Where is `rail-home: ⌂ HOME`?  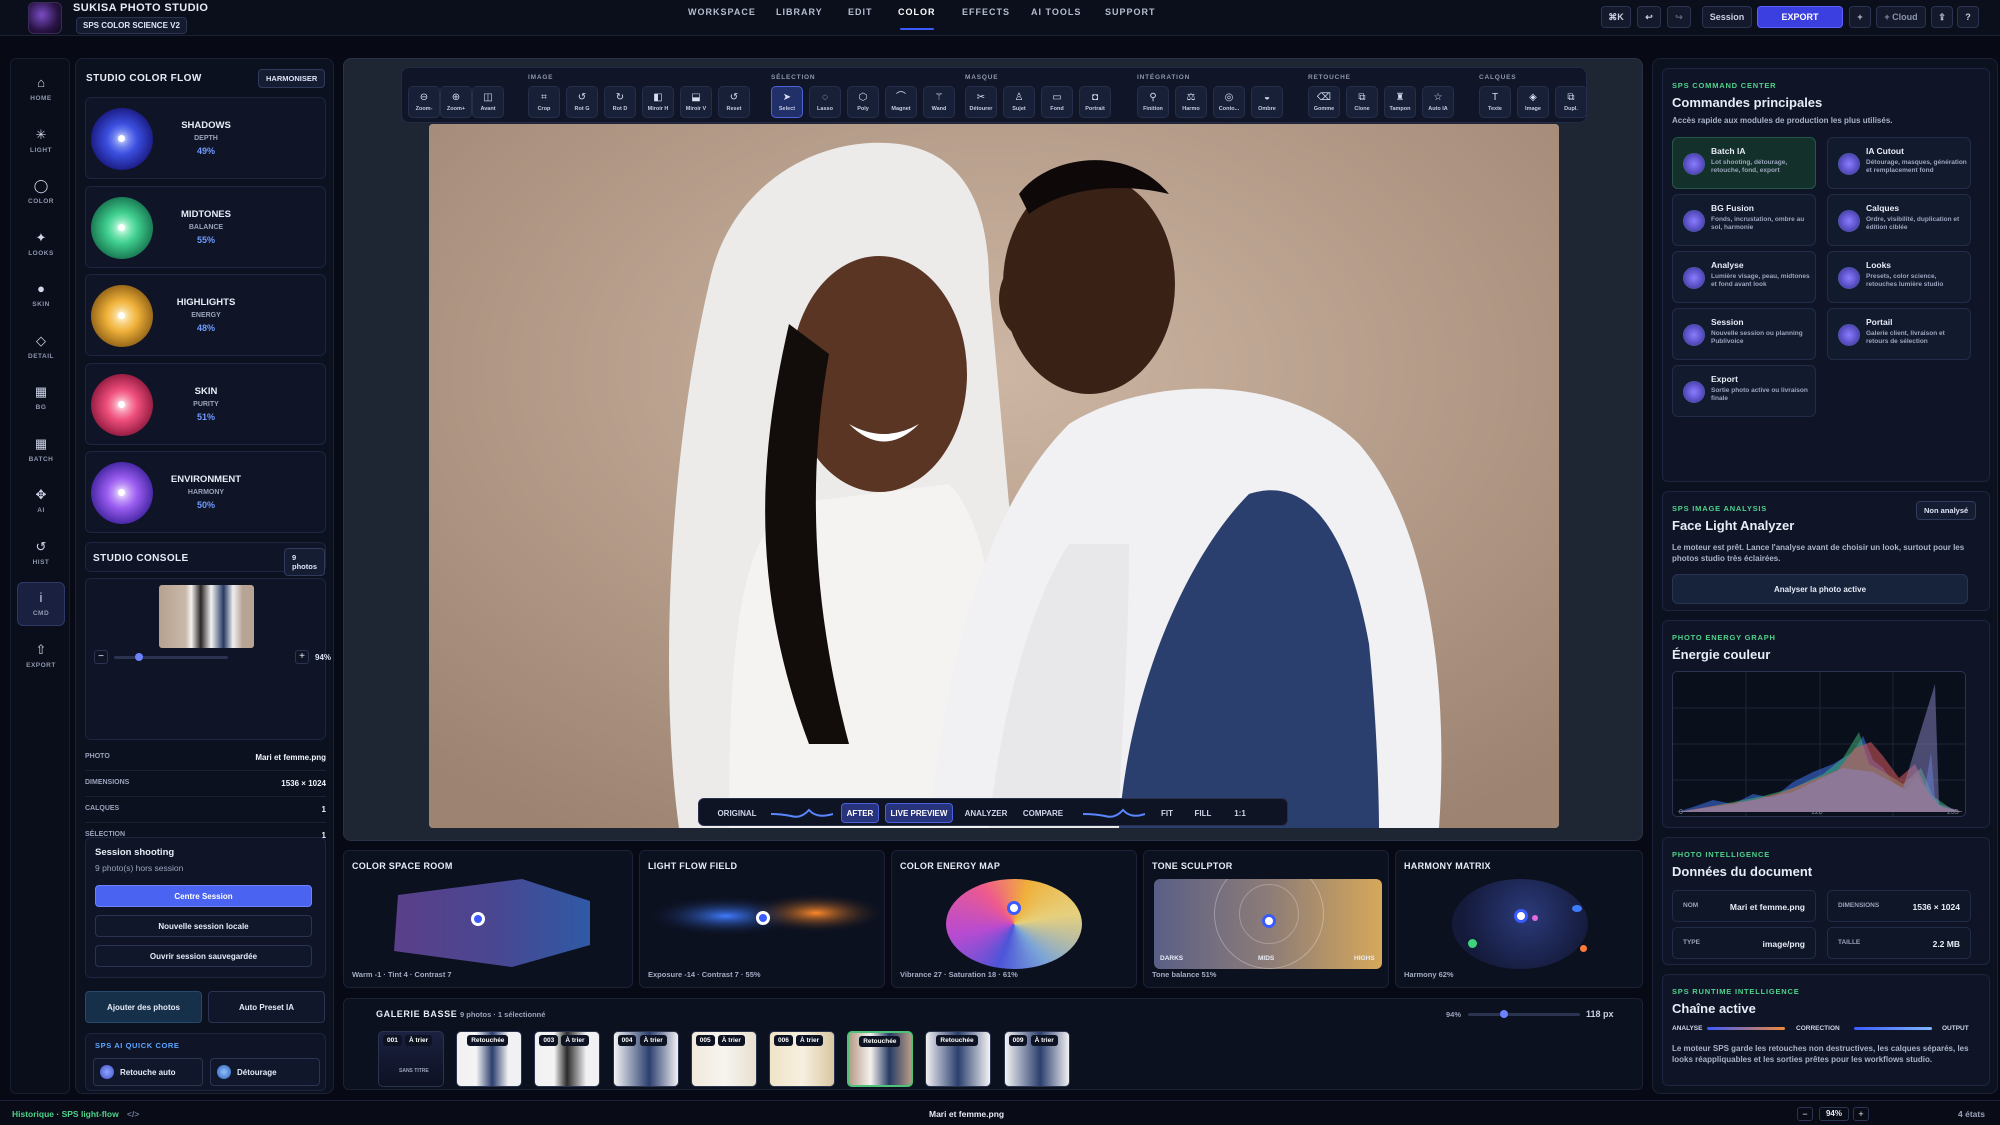 rail-home: ⌂ HOME is located at coordinates (41, 89).